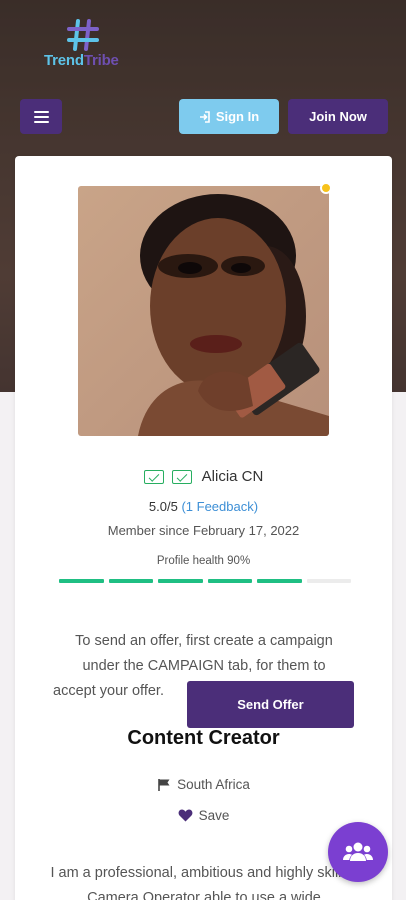 The width and height of the screenshot is (406, 900). I want to click on hamburger-menu-button, so click(41, 116).